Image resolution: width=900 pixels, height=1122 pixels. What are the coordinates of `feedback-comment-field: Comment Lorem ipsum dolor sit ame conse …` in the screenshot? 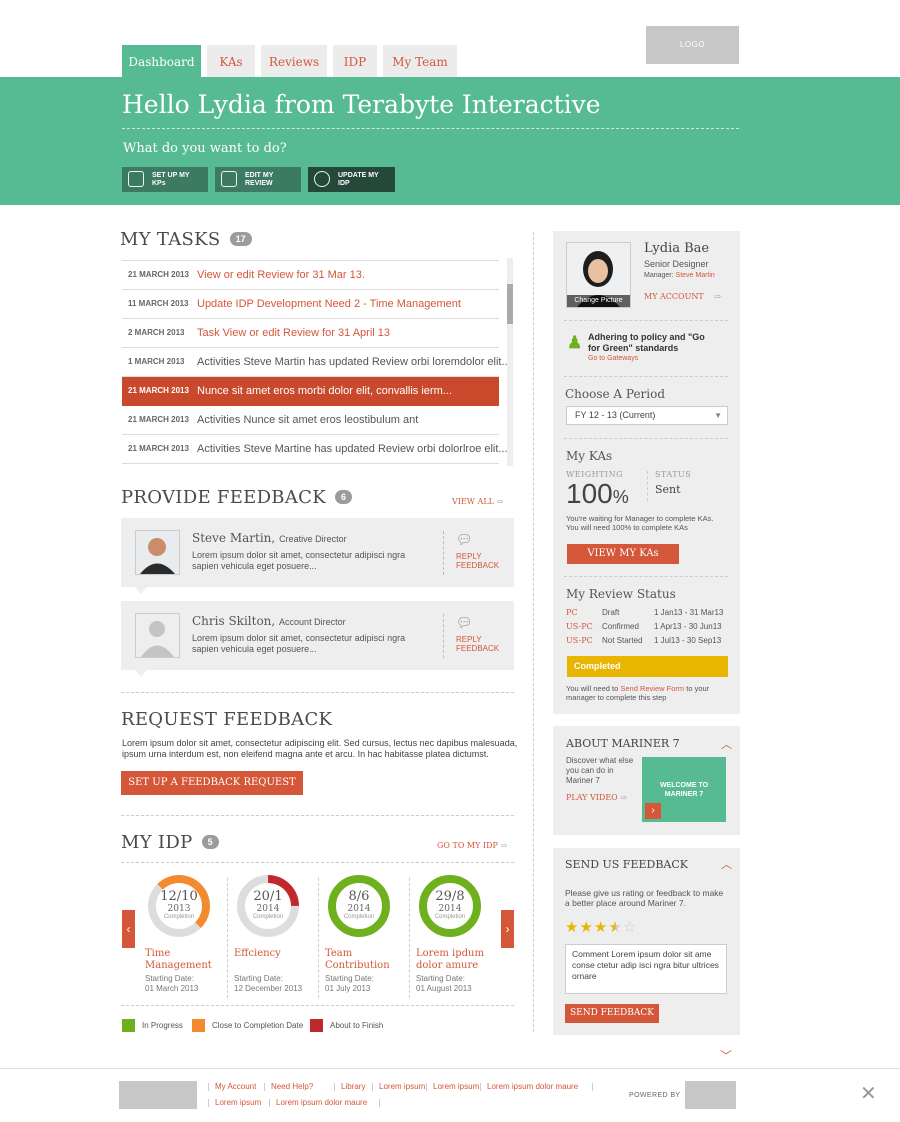 It's located at (646, 969).